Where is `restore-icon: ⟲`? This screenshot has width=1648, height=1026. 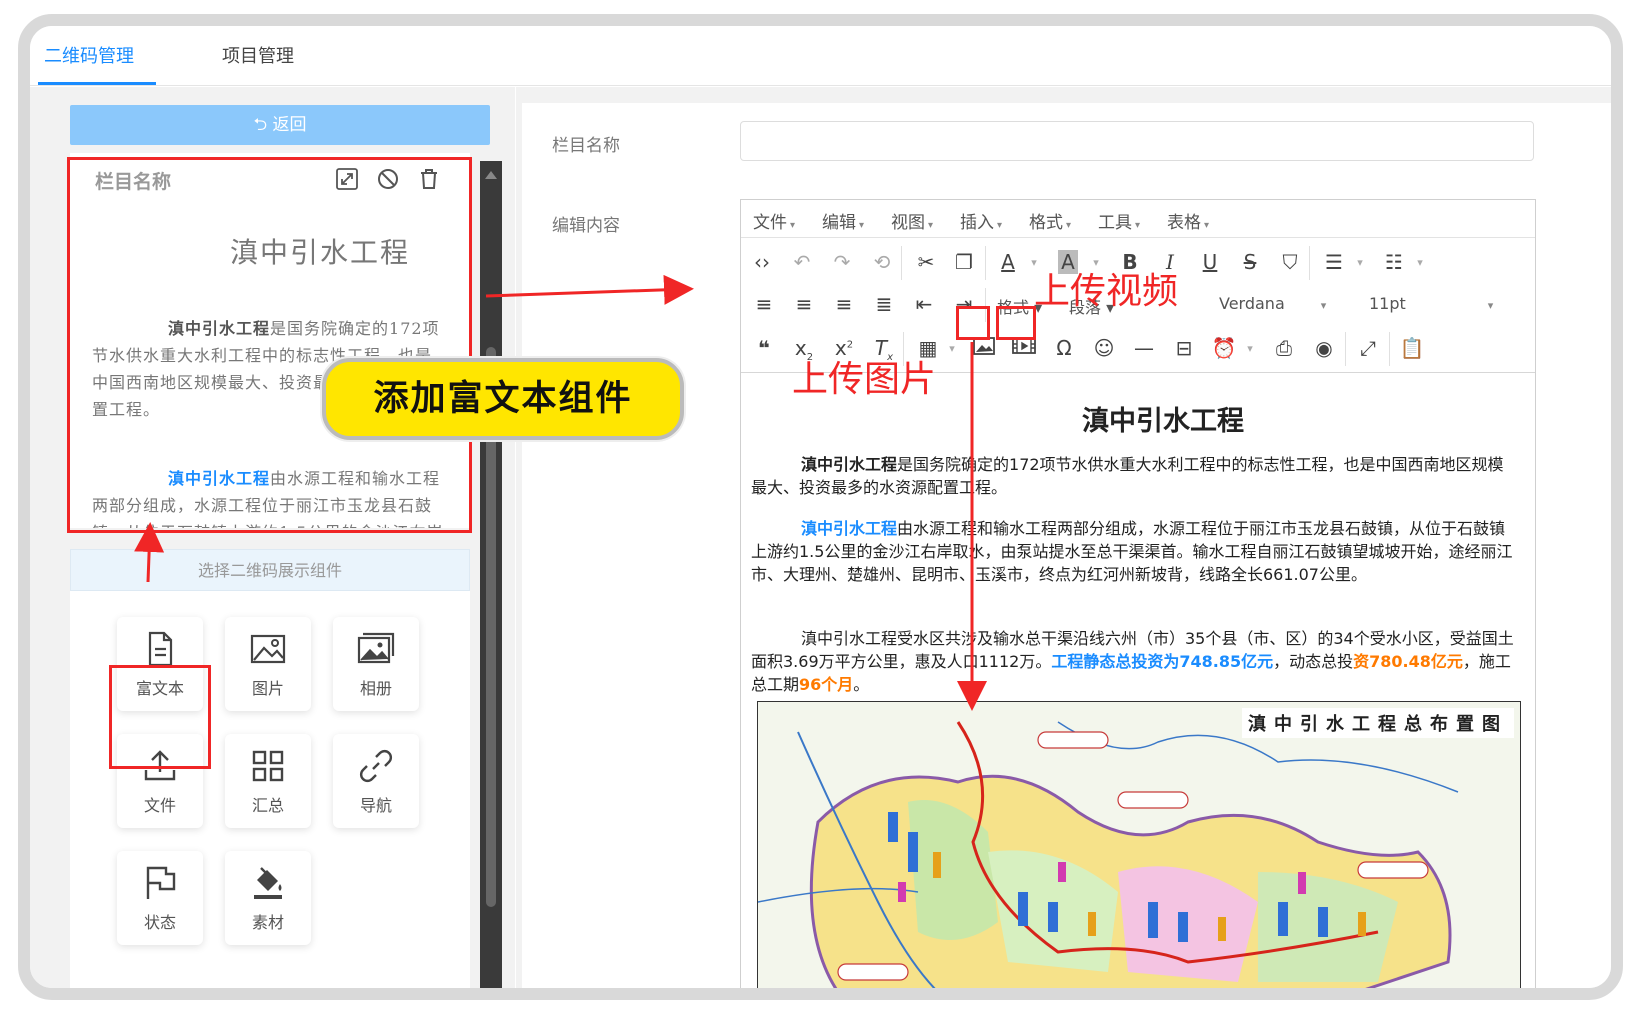
restore-icon: ⟲ is located at coordinates (882, 262).